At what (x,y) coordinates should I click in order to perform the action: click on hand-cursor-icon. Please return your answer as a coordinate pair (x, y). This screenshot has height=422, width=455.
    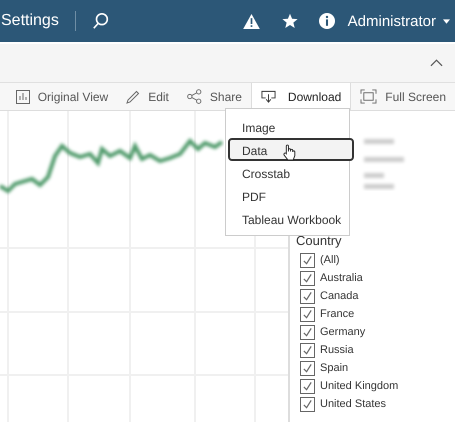
    Looking at the image, I should click on (289, 152).